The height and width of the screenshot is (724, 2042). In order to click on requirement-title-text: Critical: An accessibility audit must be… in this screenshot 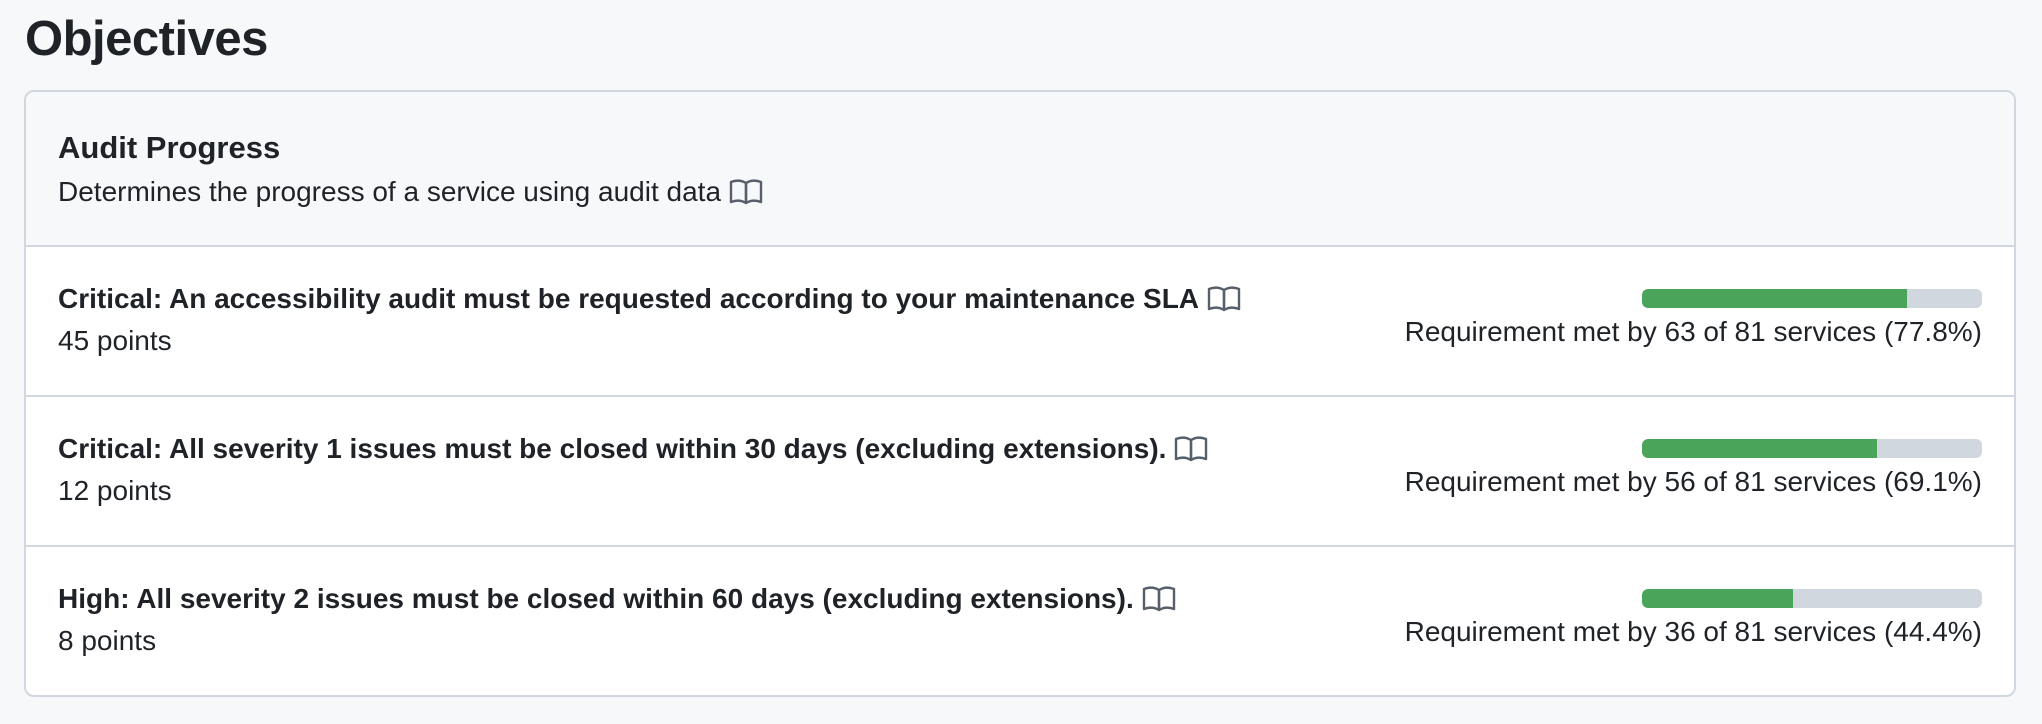, I will do `click(628, 299)`.